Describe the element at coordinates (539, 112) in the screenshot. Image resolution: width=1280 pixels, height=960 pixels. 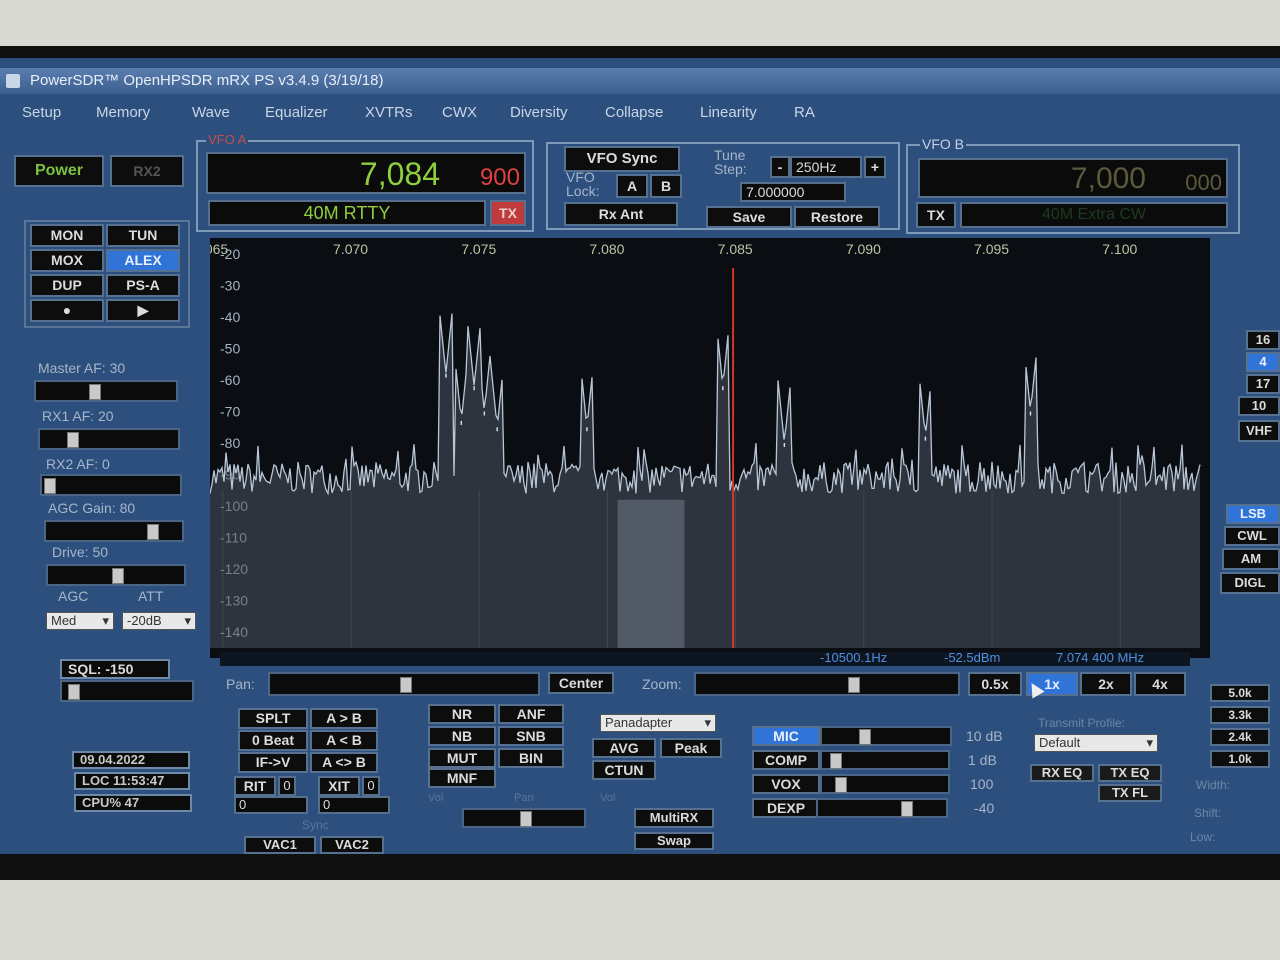
I see `menu-diversity: Diversity` at that location.